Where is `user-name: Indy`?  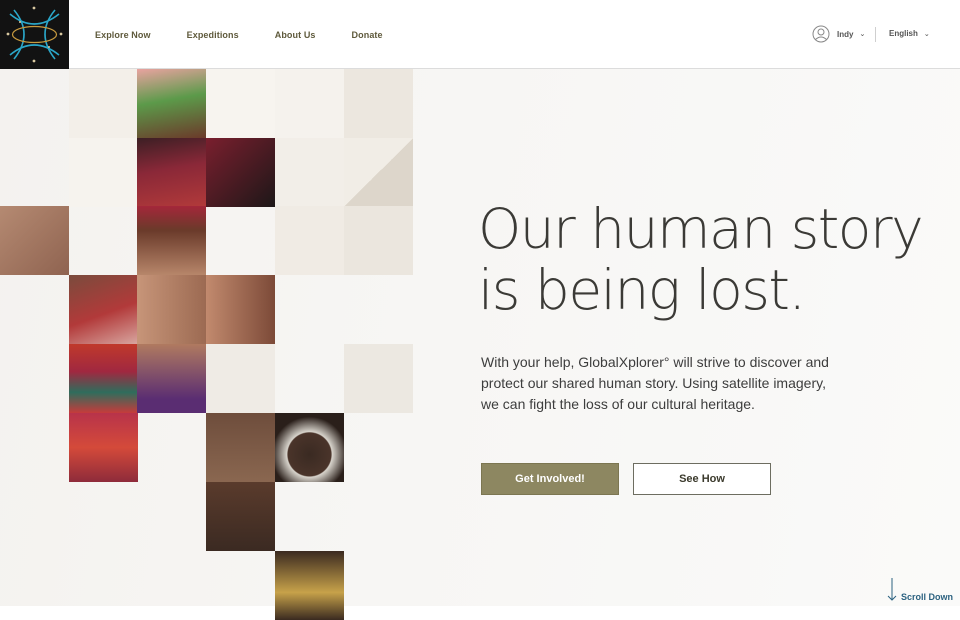
user-name: Indy is located at coordinates (845, 34).